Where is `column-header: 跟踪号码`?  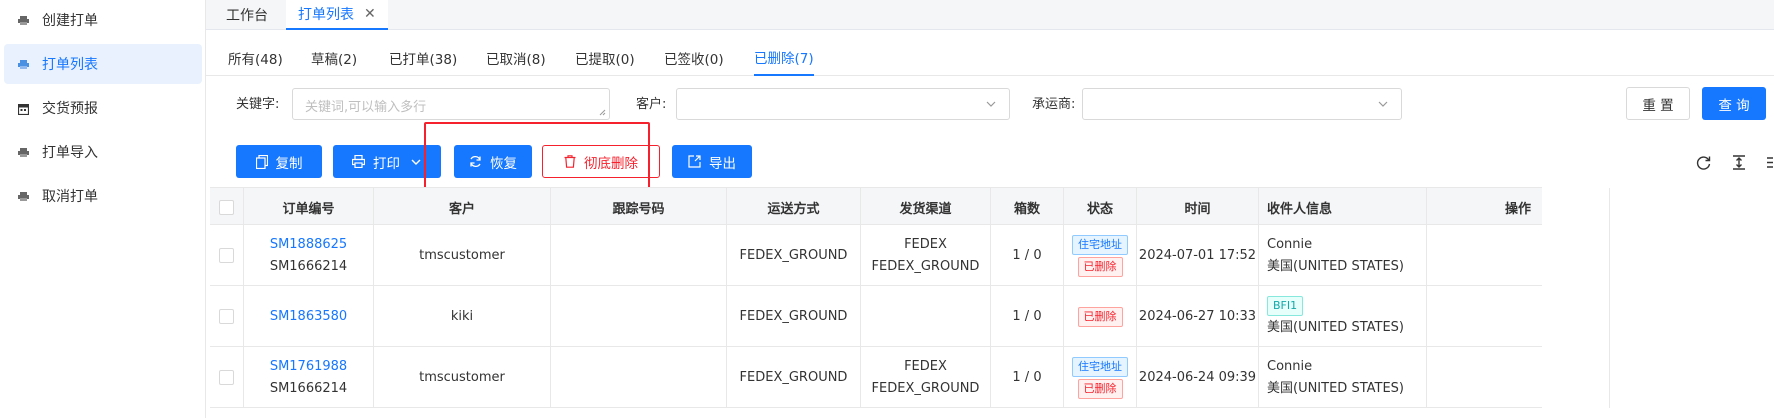
column-header: 跟踪号码 is located at coordinates (639, 207).